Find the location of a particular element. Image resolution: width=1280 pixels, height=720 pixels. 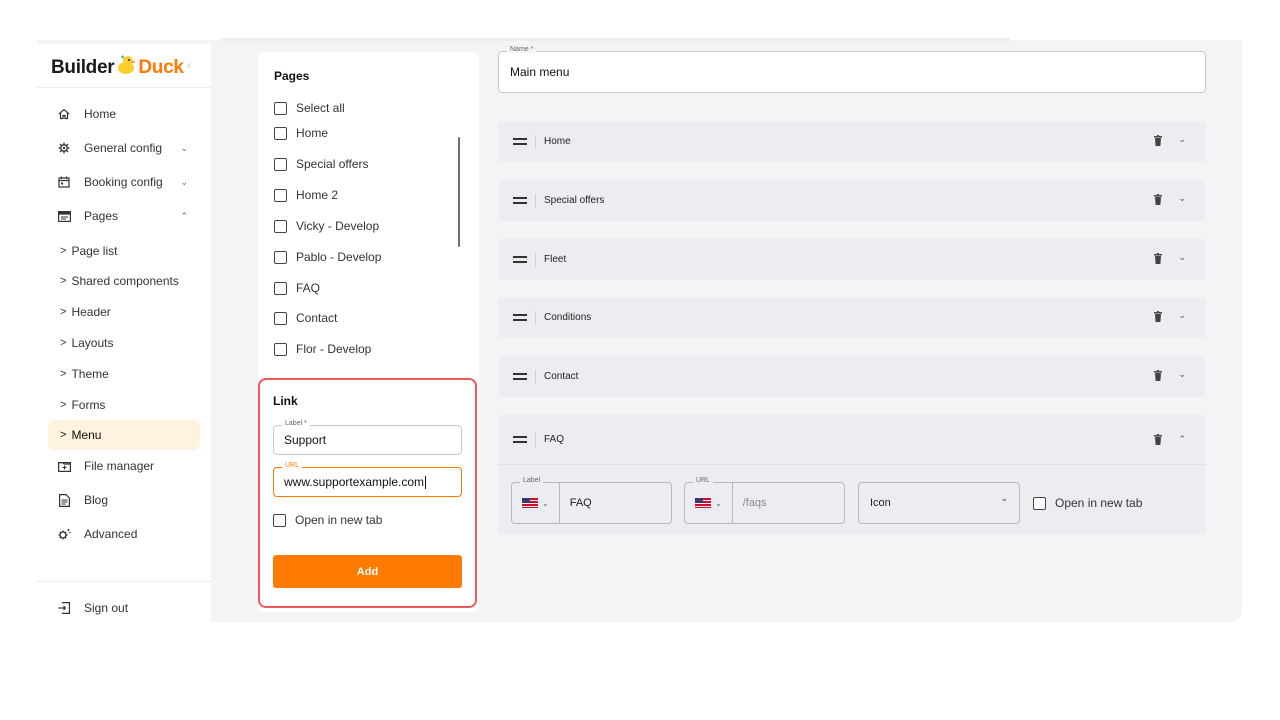

menu-item-row: Home ⌄ is located at coordinates (852, 141).